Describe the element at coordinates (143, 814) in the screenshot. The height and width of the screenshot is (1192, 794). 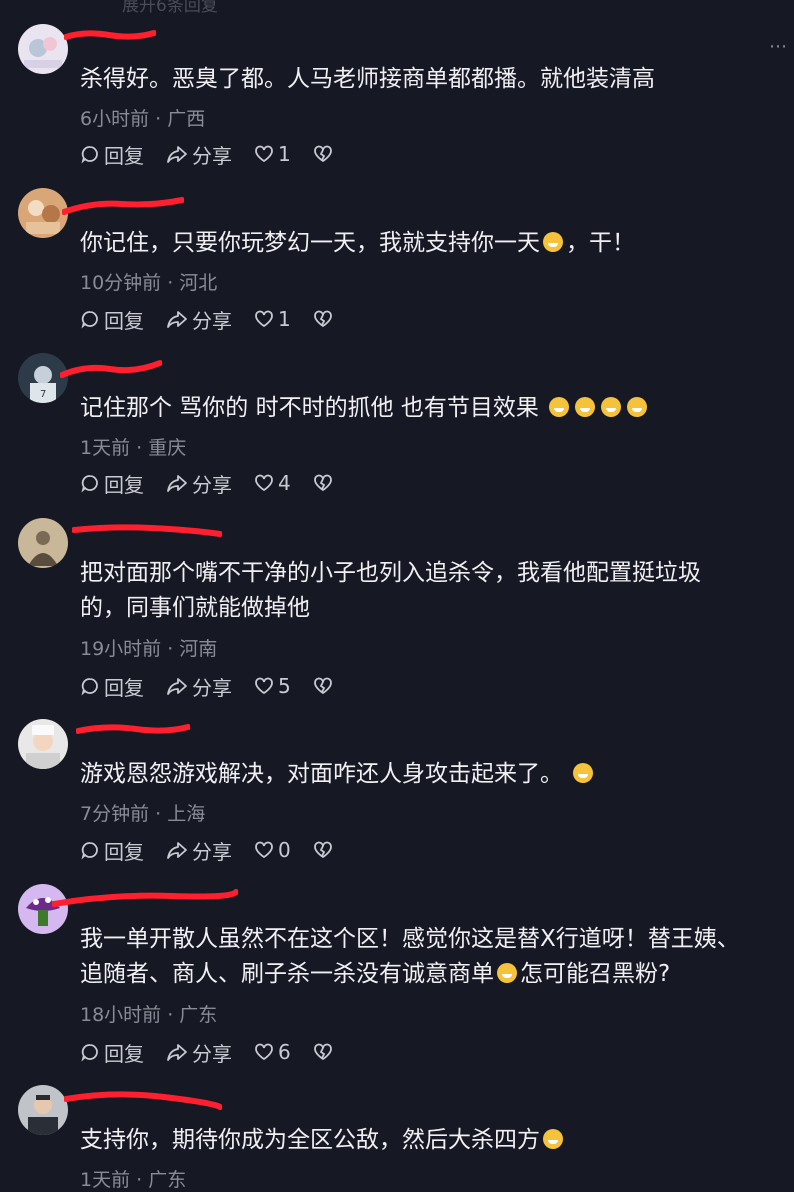
I see `comment-meta: 7分钟前 · 上海` at that location.